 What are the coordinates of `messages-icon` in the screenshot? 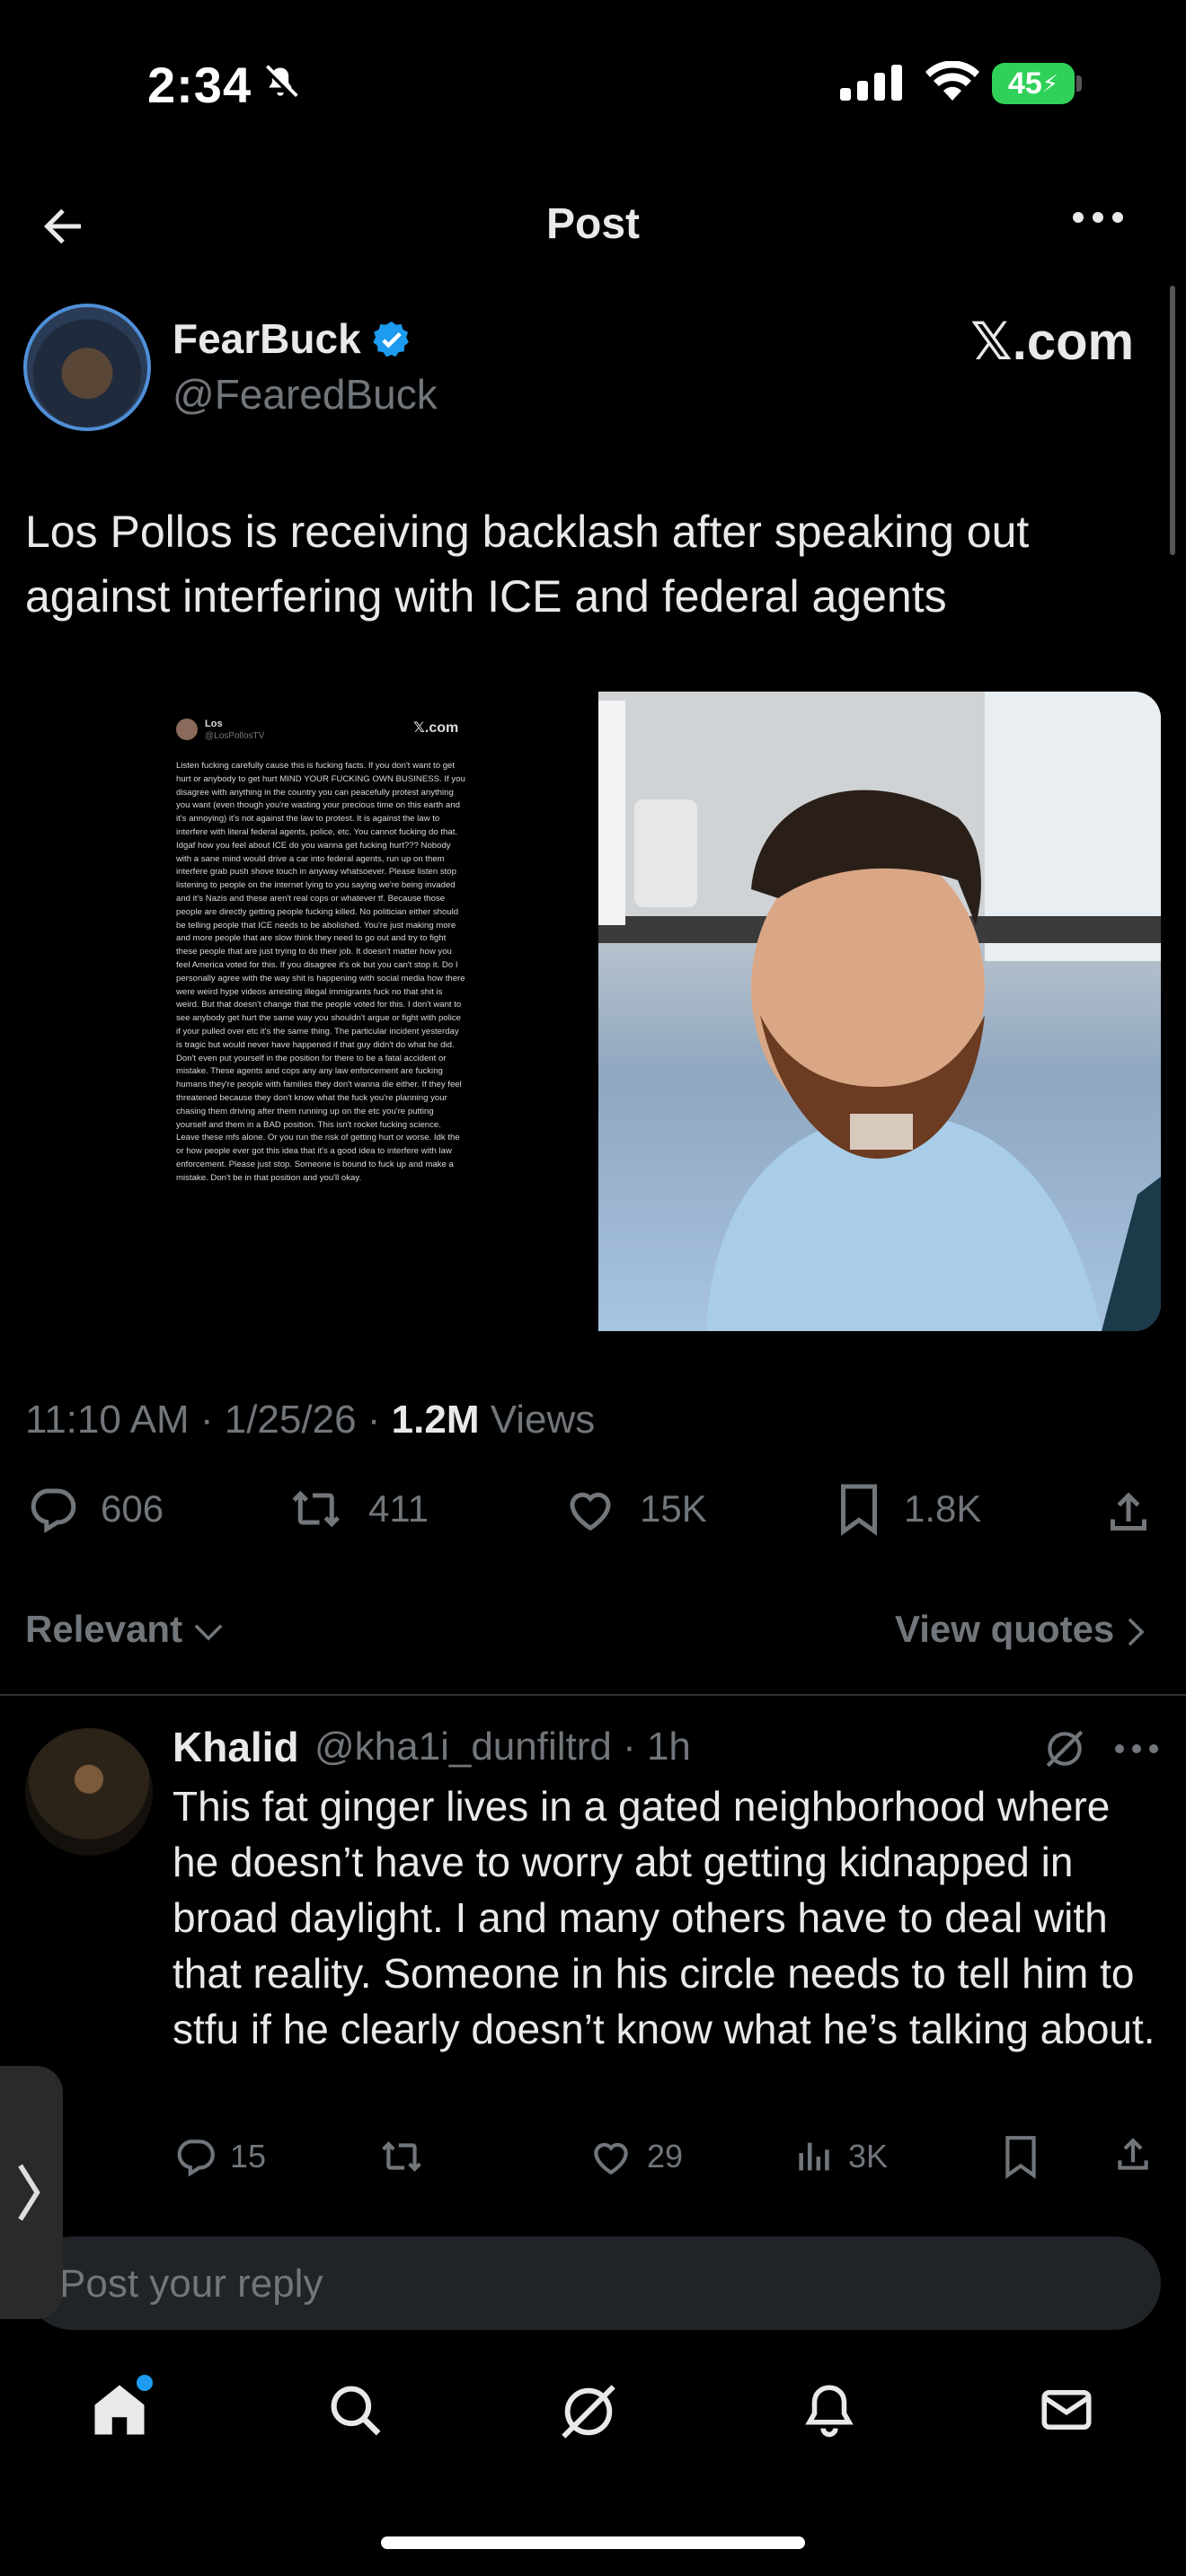 It's located at (1066, 2409).